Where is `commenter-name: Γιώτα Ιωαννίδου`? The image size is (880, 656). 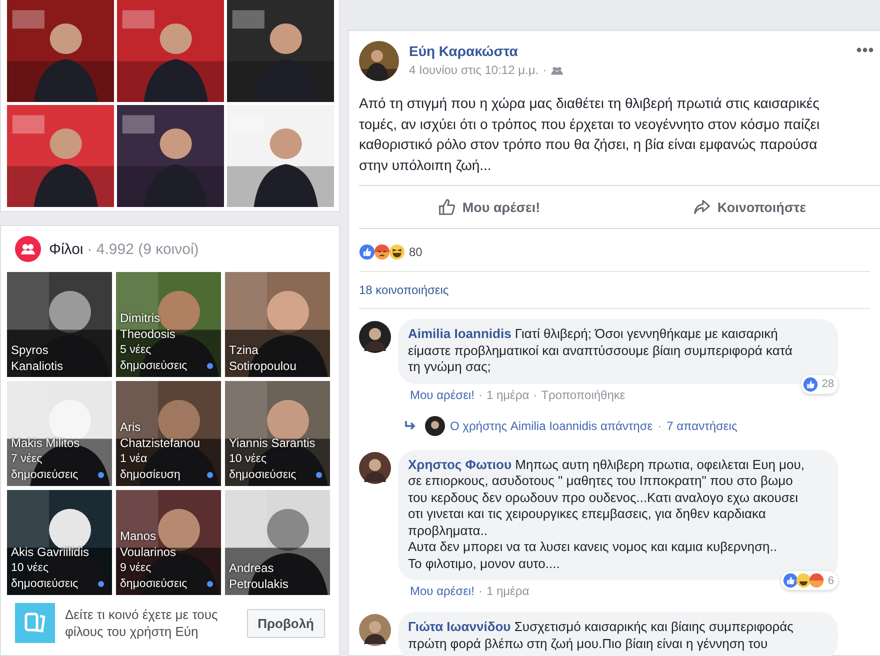 commenter-name: Γιώτα Ιωαννίδου is located at coordinates (459, 626).